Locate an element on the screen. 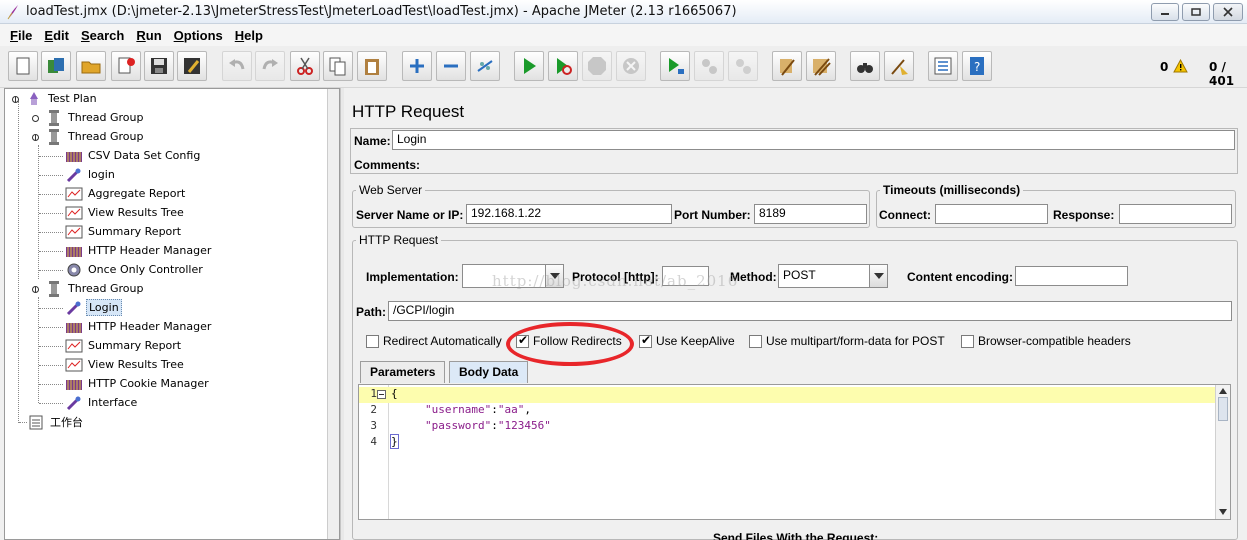 This screenshot has height=540, width=1247. server-name-field: 192.168.1.22 is located at coordinates (569, 214).